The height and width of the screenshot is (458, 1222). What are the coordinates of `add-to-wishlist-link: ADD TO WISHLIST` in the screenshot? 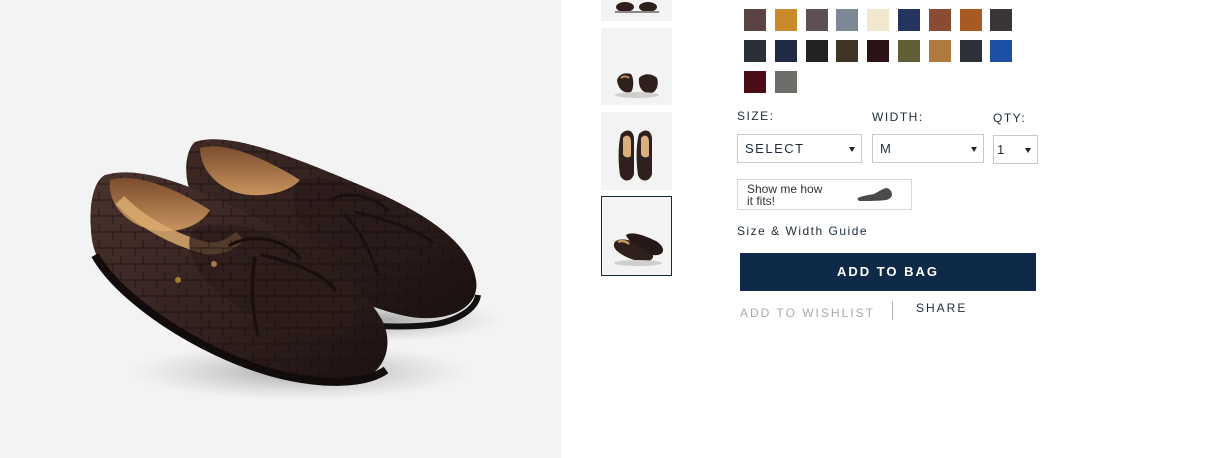 It's located at (807, 313).